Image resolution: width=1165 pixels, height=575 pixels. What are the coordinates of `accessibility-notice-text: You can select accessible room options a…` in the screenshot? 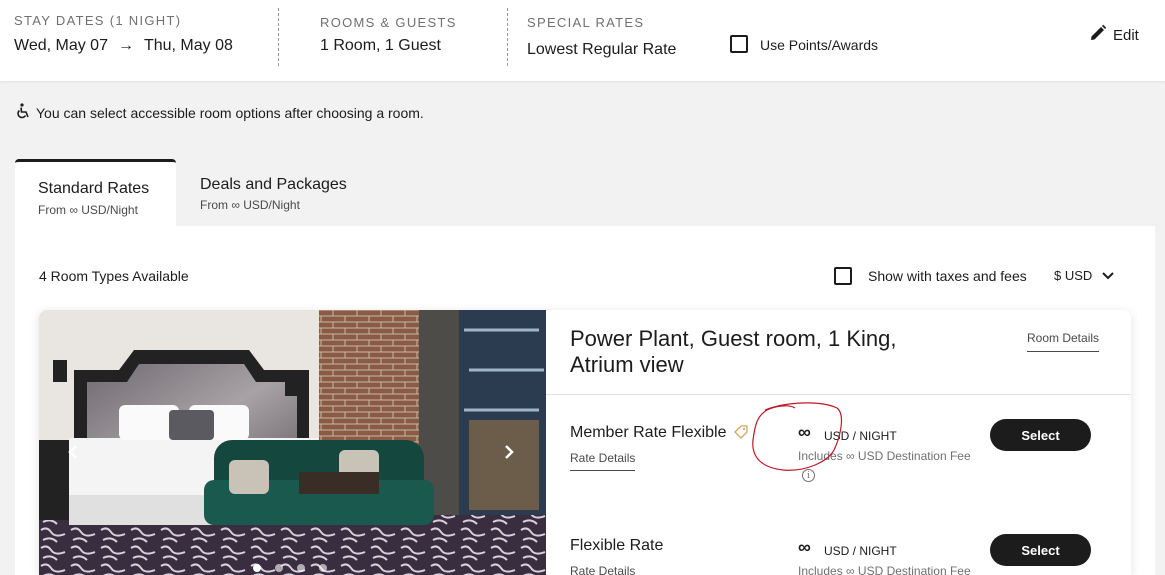 It's located at (230, 112).